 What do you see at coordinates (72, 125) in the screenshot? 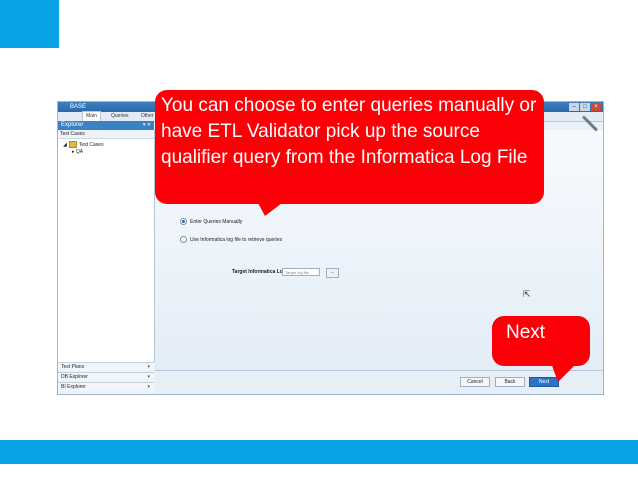
I see `explorer-title: Explorer` at bounding box center [72, 125].